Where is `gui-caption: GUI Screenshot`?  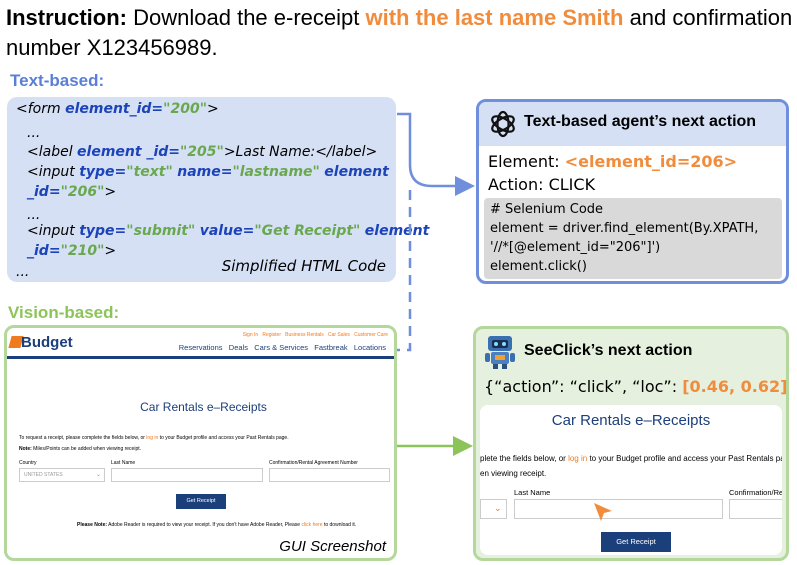 gui-caption: GUI Screenshot is located at coordinates (332, 546).